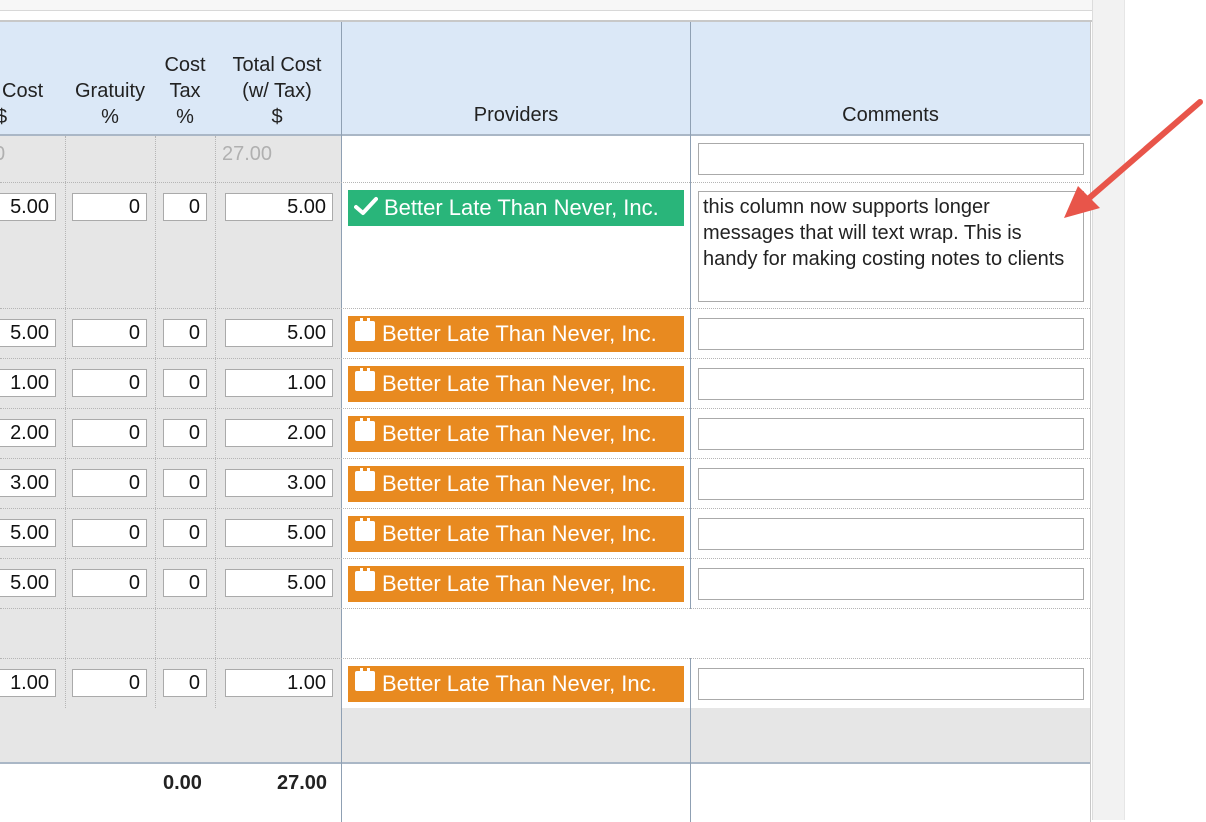  What do you see at coordinates (302, 783) in the screenshot?
I see `grand-total: 27.00` at bounding box center [302, 783].